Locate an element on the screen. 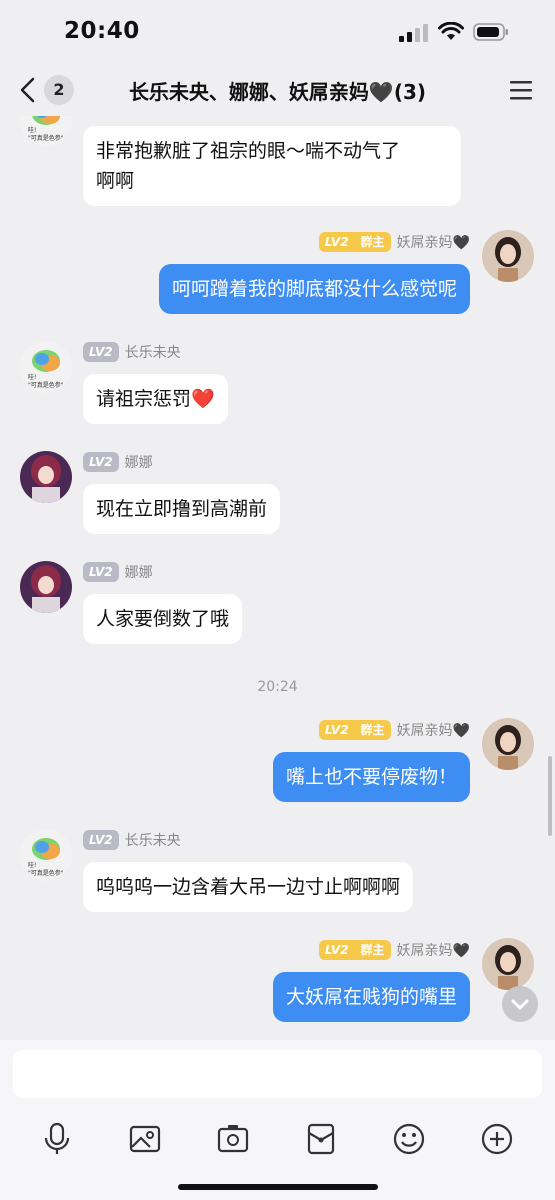 Image resolution: width=555 pixels, height=1200 pixels. status-bar: 20:40 is located at coordinates (277, 32).